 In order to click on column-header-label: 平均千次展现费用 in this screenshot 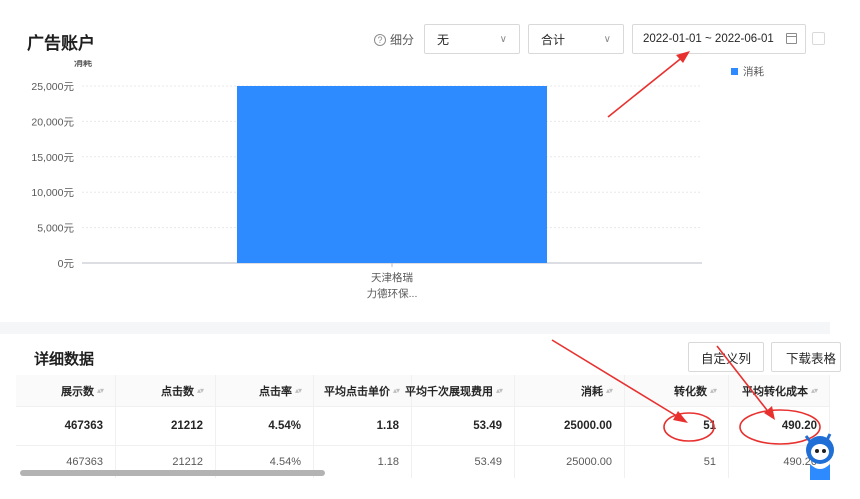, I will do `click(448, 391)`.